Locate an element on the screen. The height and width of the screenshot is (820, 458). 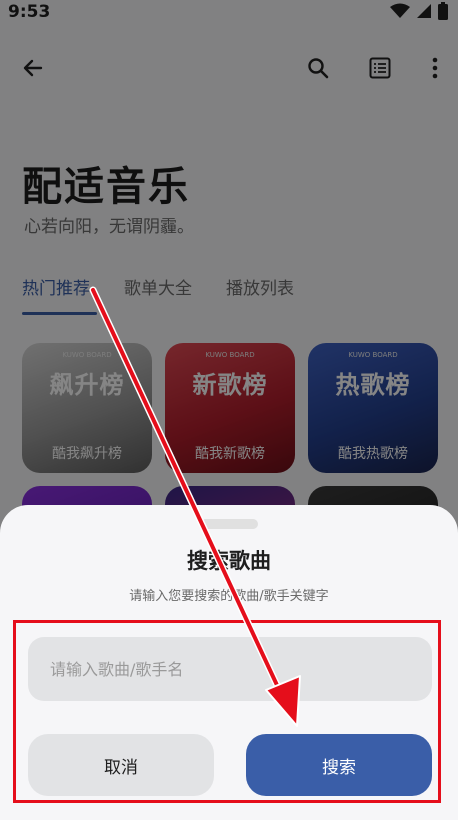
dialog-title: 搜索歌曲 is located at coordinates (229, 561).